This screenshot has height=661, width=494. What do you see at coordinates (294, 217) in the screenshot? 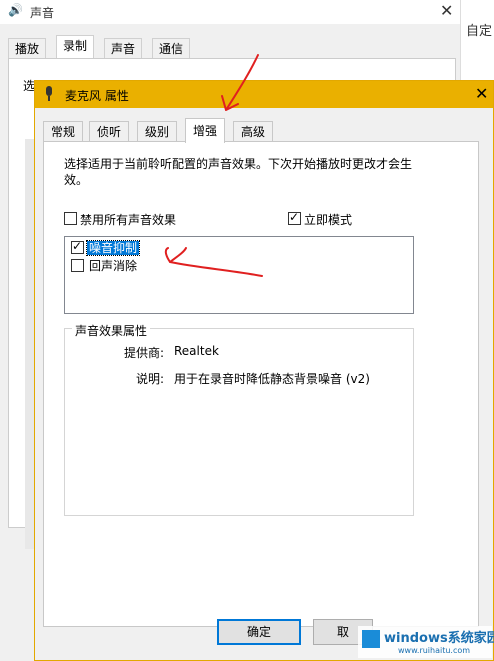
I see `immediate-mode-checkbox` at bounding box center [294, 217].